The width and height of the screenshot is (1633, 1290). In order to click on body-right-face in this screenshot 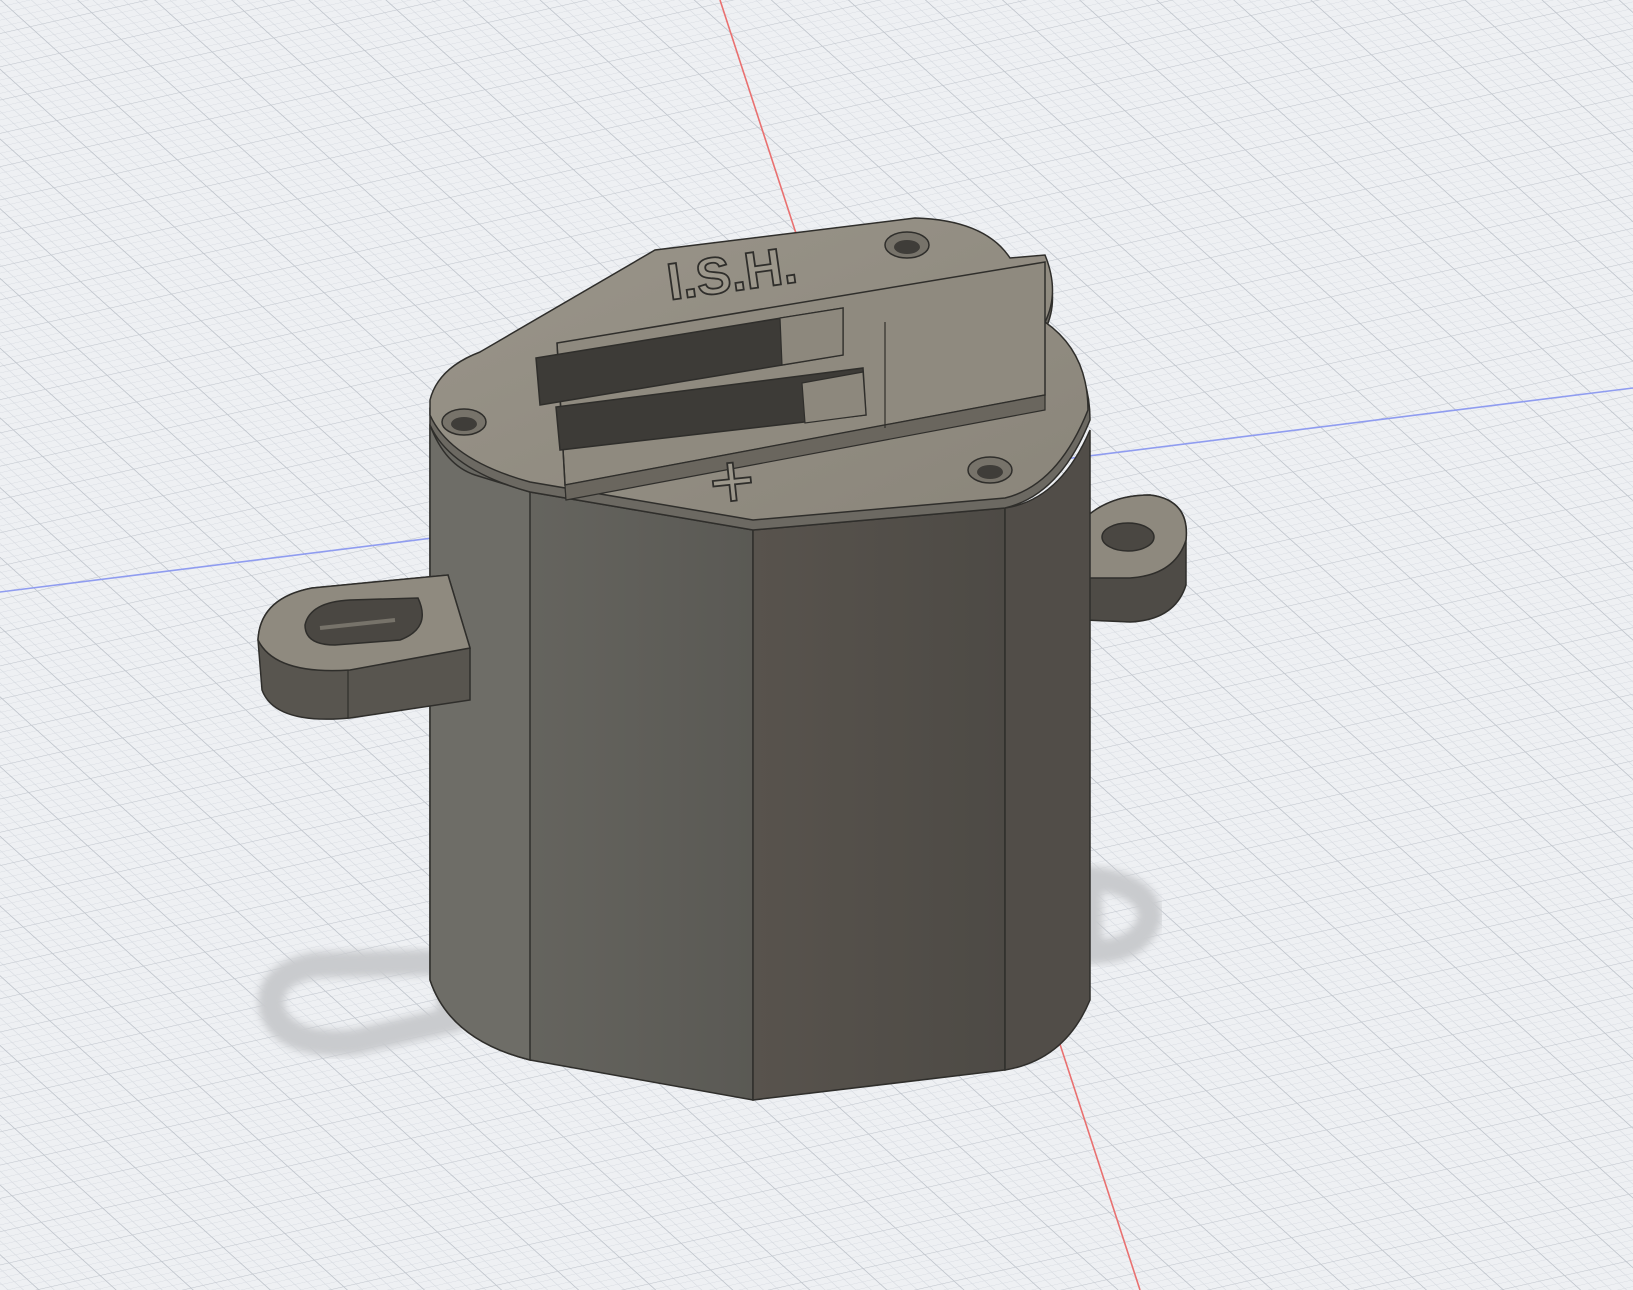, I will do `click(879, 804)`.